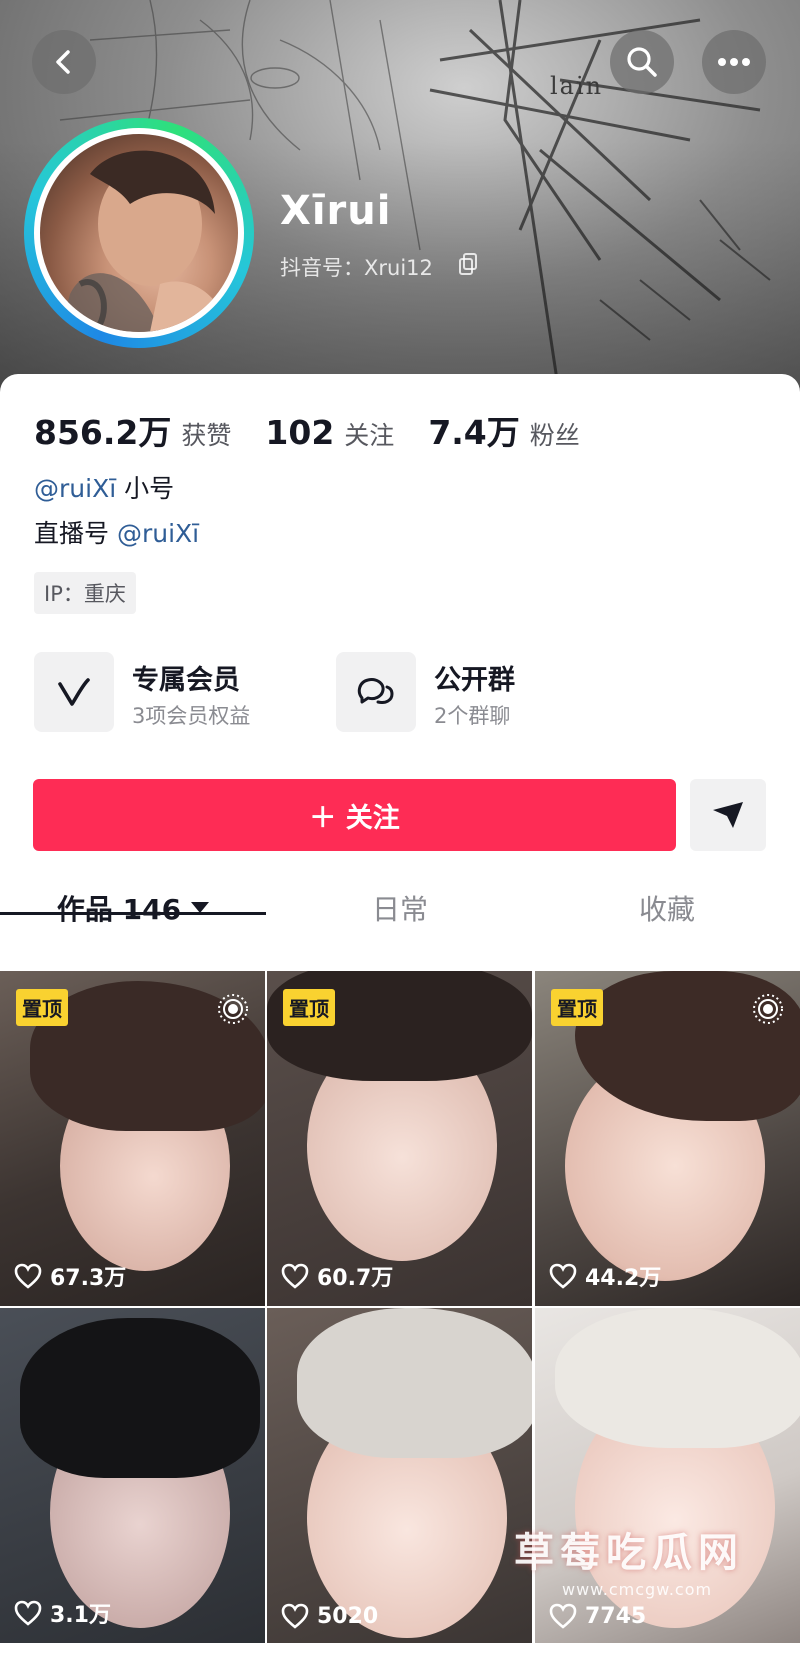 The height and width of the screenshot is (1654, 800). What do you see at coordinates (300, 432) in the screenshot?
I see `stat-value: 102` at bounding box center [300, 432].